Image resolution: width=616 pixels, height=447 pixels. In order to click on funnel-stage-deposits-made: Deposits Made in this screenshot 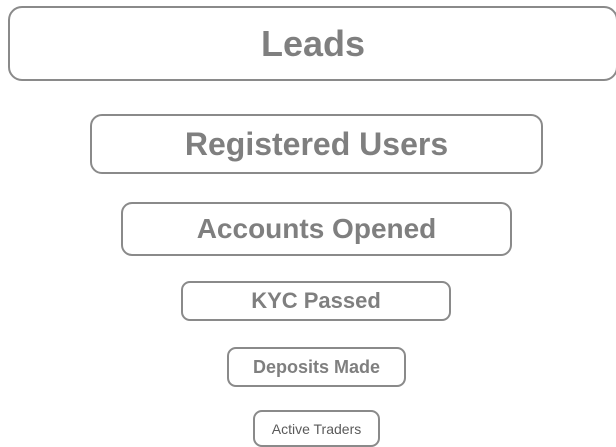, I will do `click(316, 367)`.